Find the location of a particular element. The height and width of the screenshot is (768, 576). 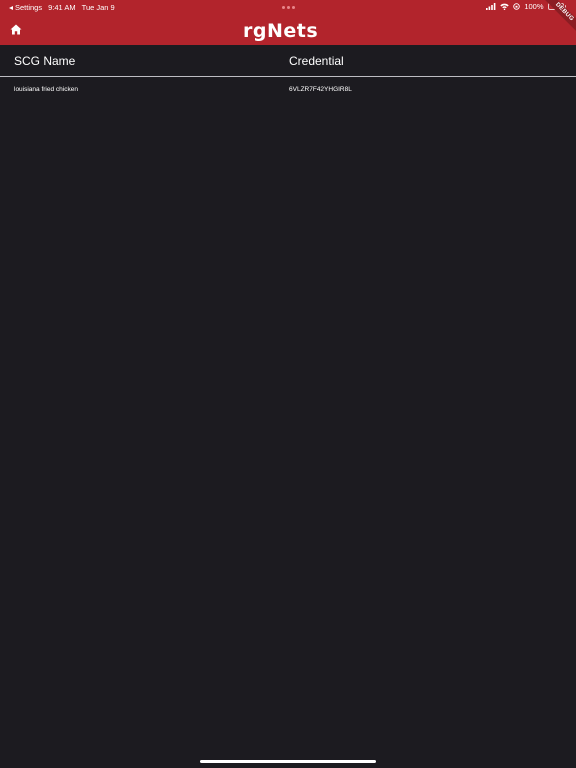

nav-bar: rg Nets is located at coordinates (288, 29).